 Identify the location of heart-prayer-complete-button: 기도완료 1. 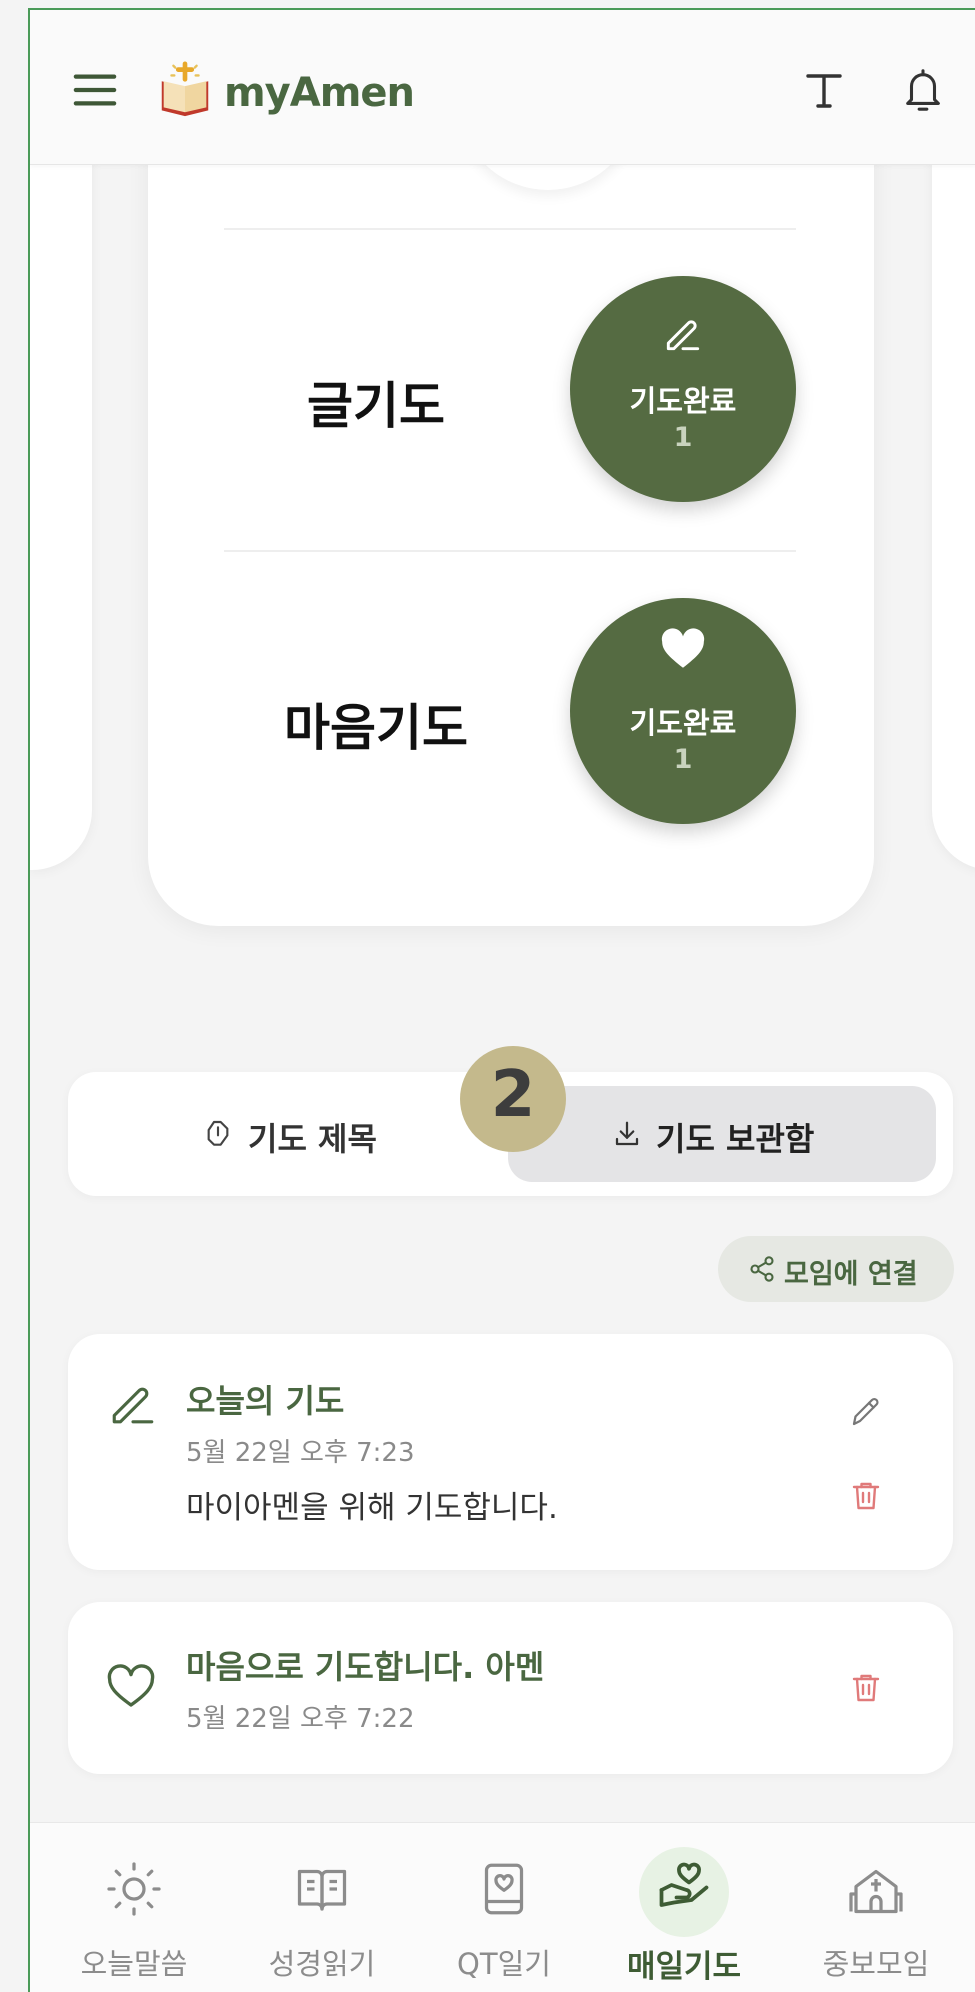
(683, 711).